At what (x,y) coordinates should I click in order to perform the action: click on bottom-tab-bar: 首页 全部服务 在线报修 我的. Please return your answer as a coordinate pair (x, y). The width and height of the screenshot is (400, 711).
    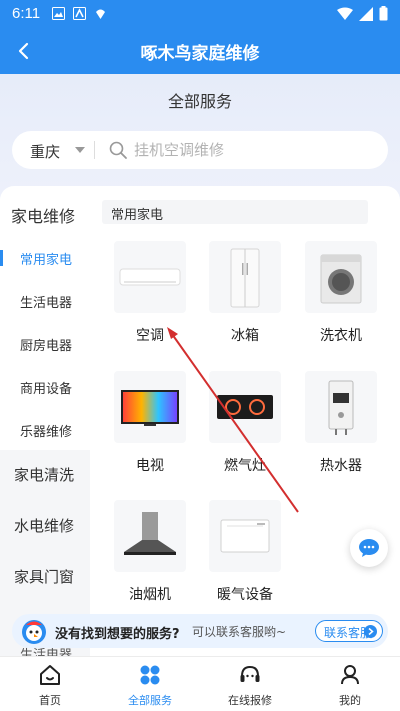
    Looking at the image, I should click on (200, 683).